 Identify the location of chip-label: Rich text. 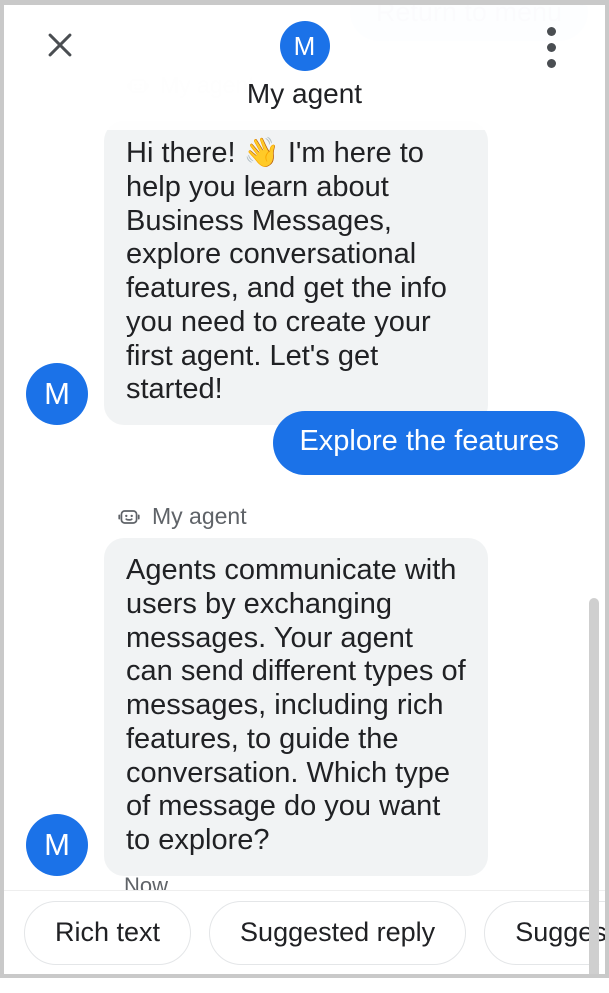
(108, 932).